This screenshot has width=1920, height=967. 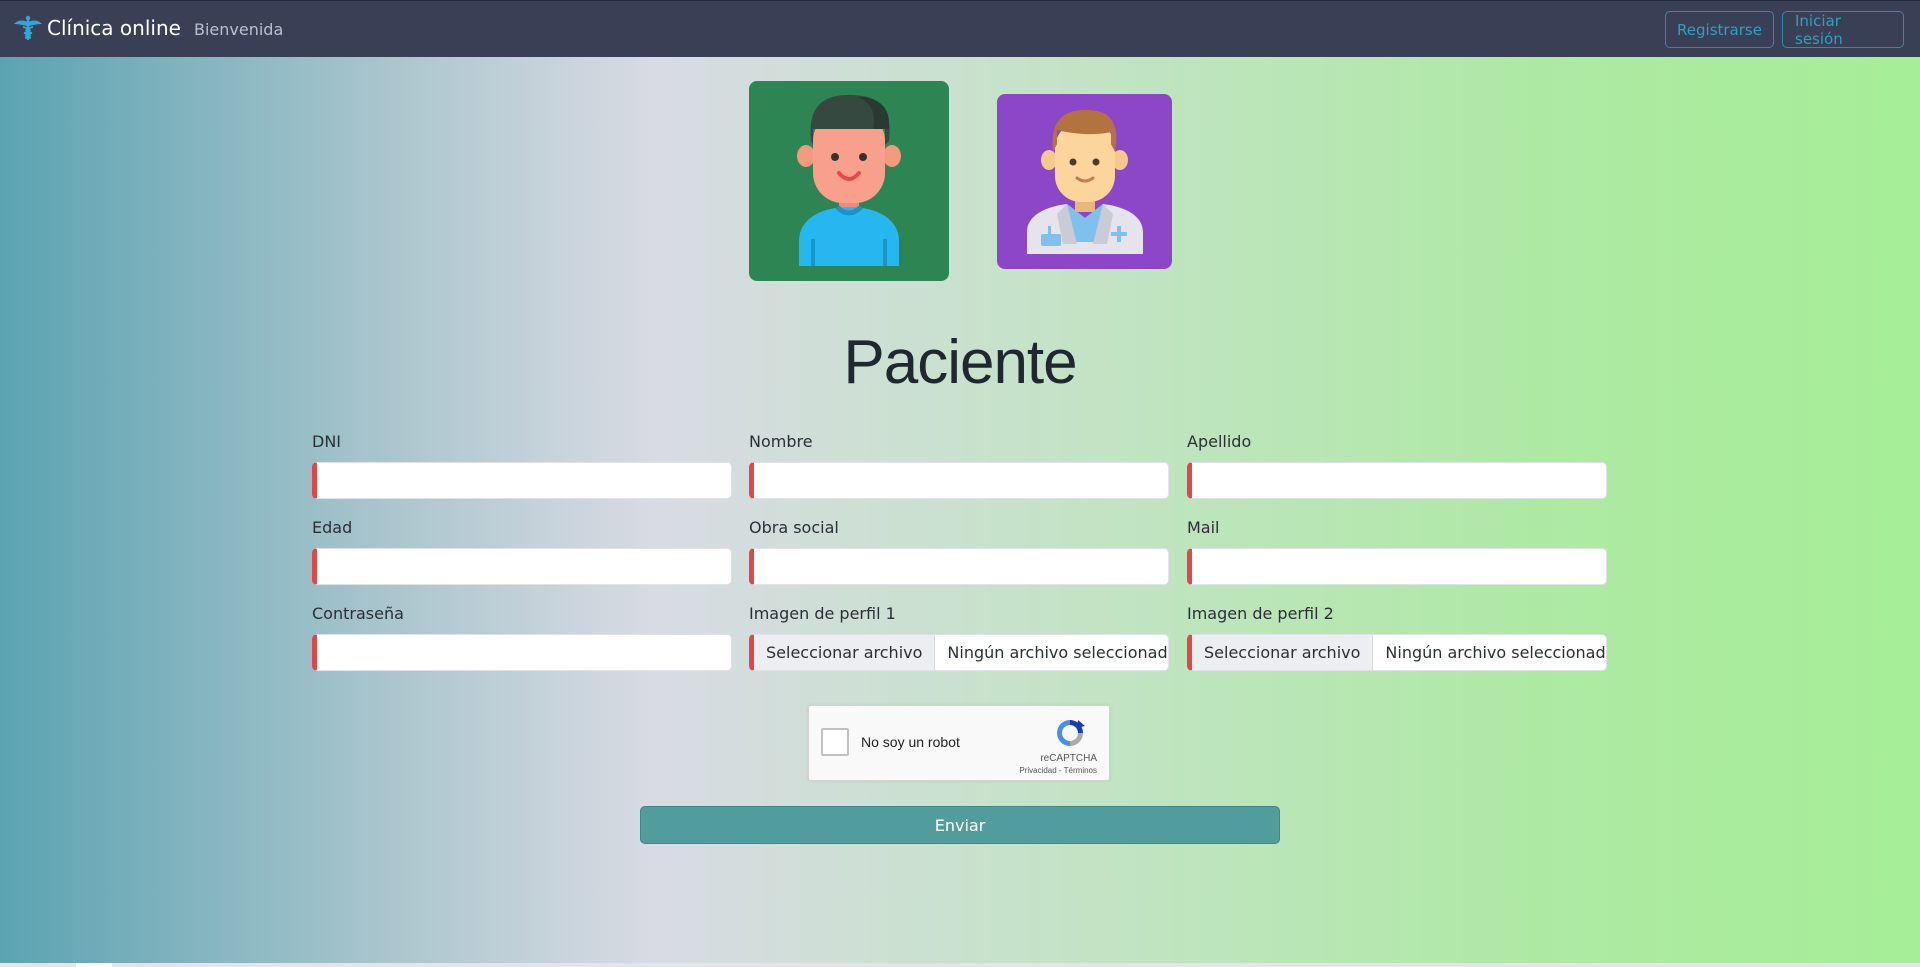 What do you see at coordinates (28, 27) in the screenshot?
I see `caduceus-icon` at bounding box center [28, 27].